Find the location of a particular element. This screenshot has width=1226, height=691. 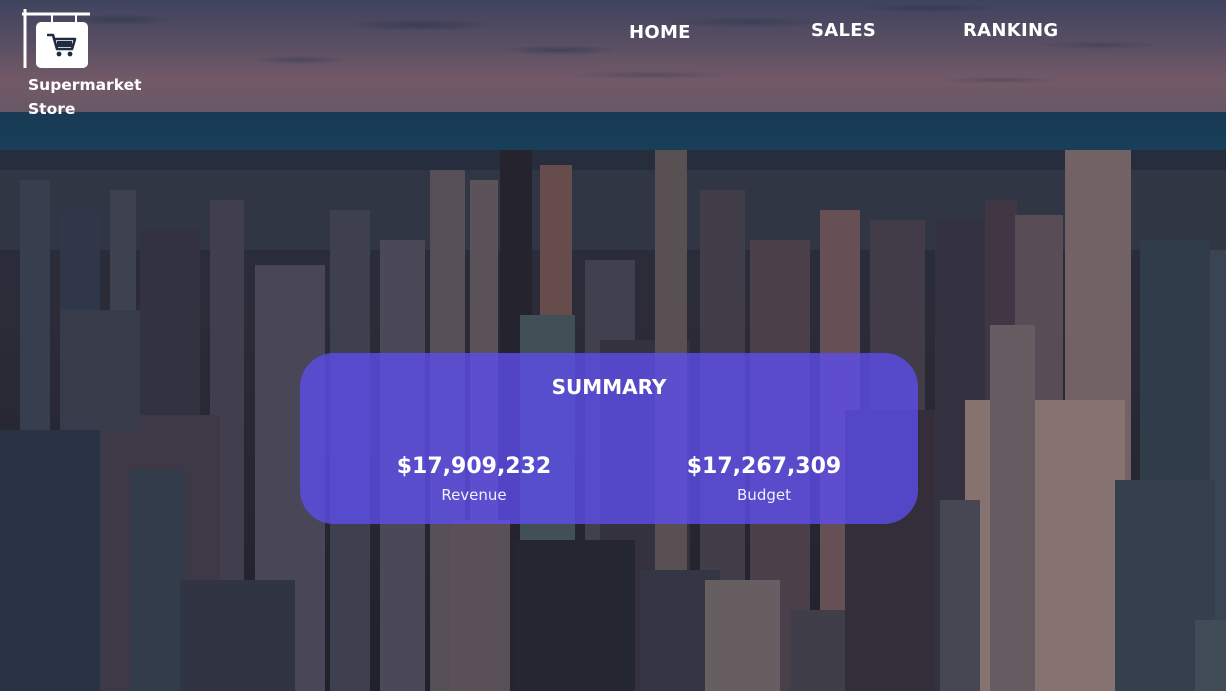

nav-home-link: HOME is located at coordinates (660, 32).